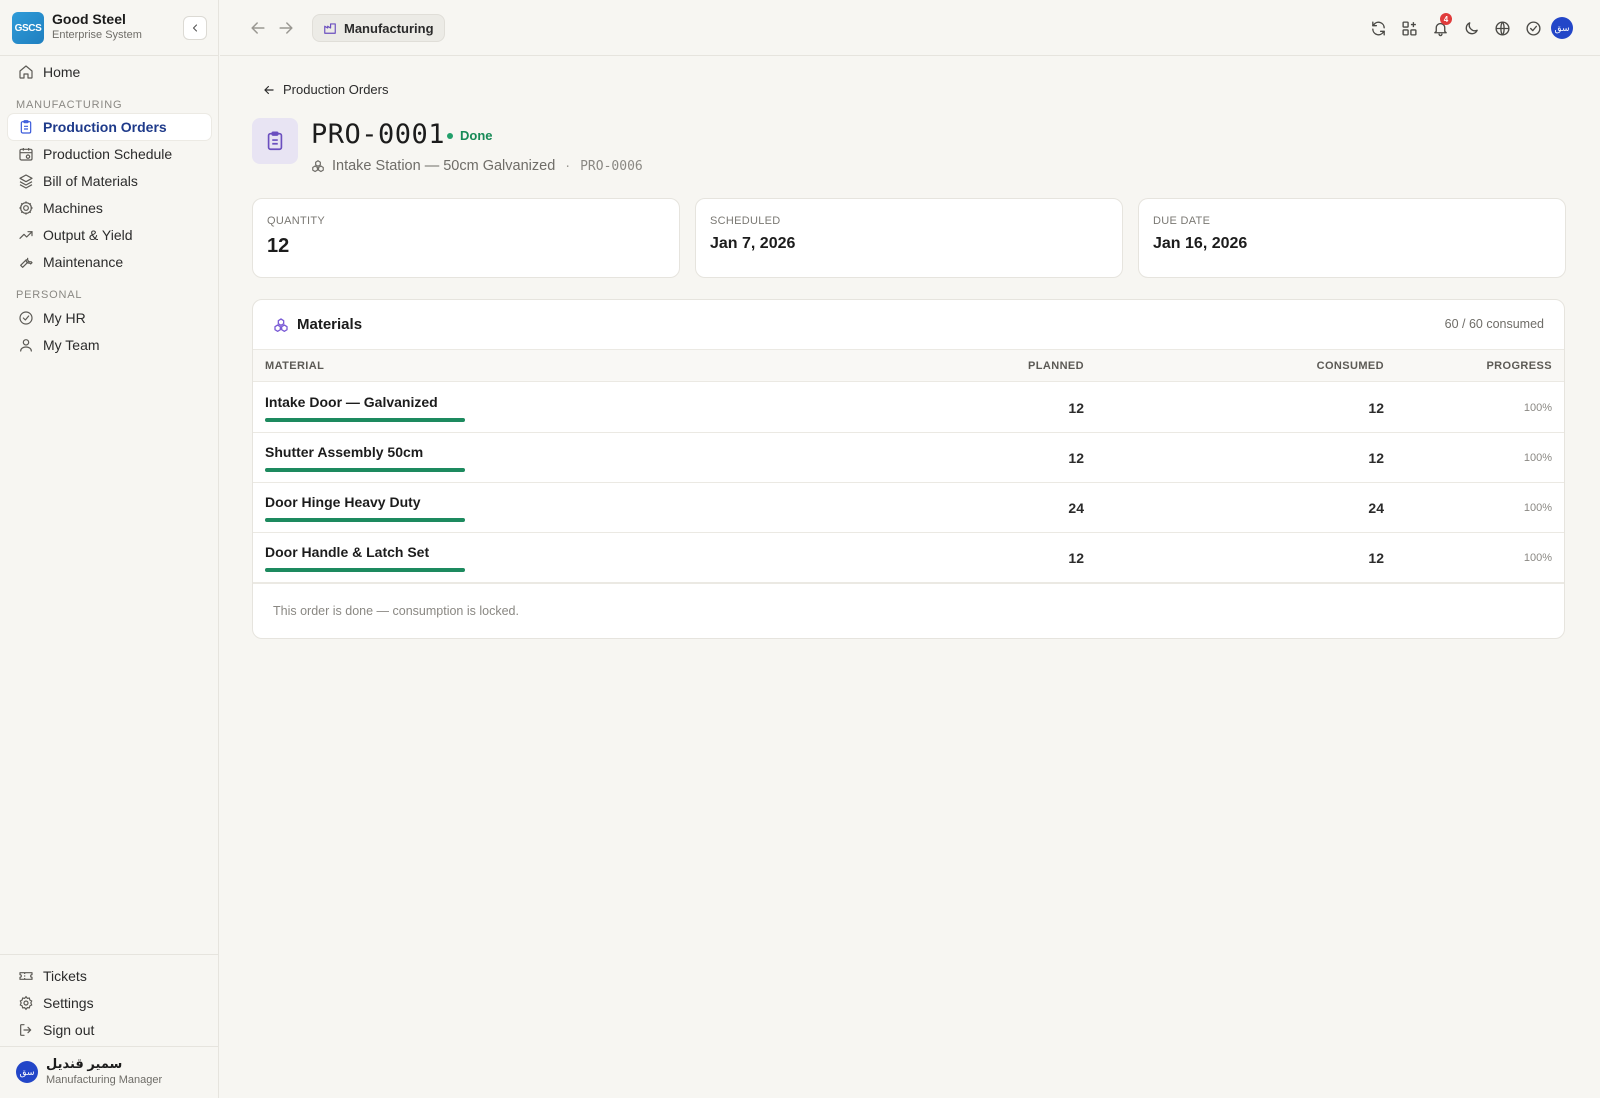 Image resolution: width=1600 pixels, height=1098 pixels. What do you see at coordinates (347, 552) in the screenshot?
I see `material-name: Door Handle & Latch Set` at bounding box center [347, 552].